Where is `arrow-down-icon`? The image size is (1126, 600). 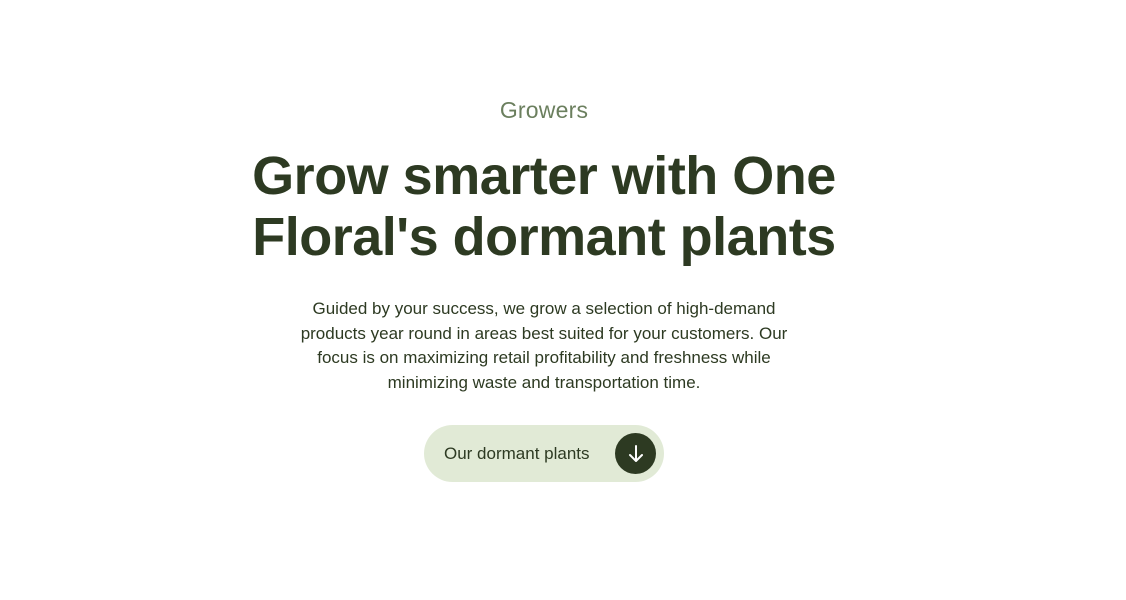 arrow-down-icon is located at coordinates (635, 453).